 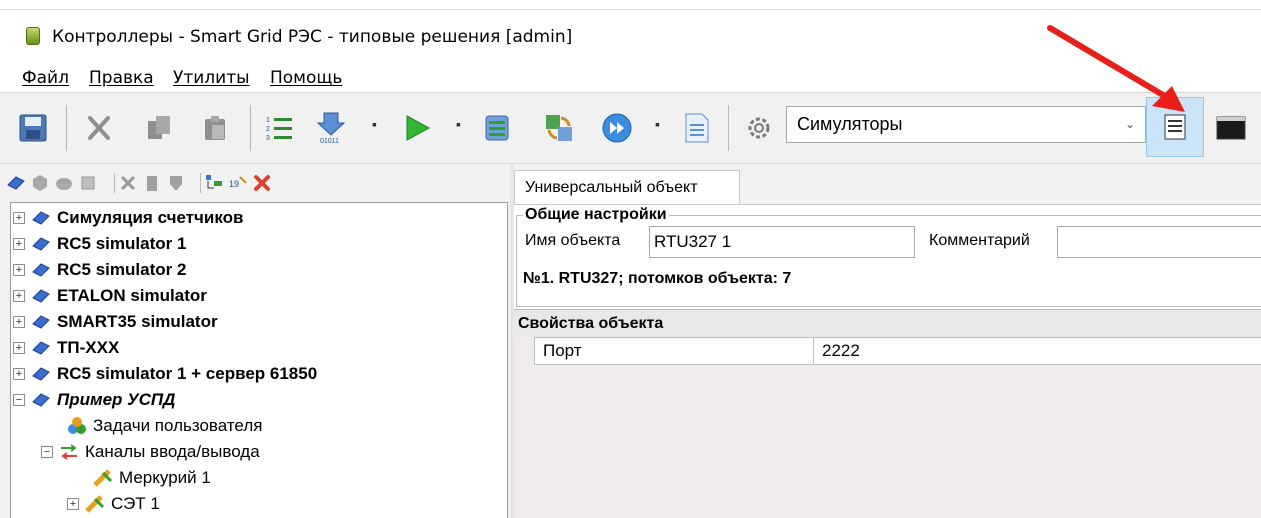 I want to click on database-icon, so click(x=497, y=128).